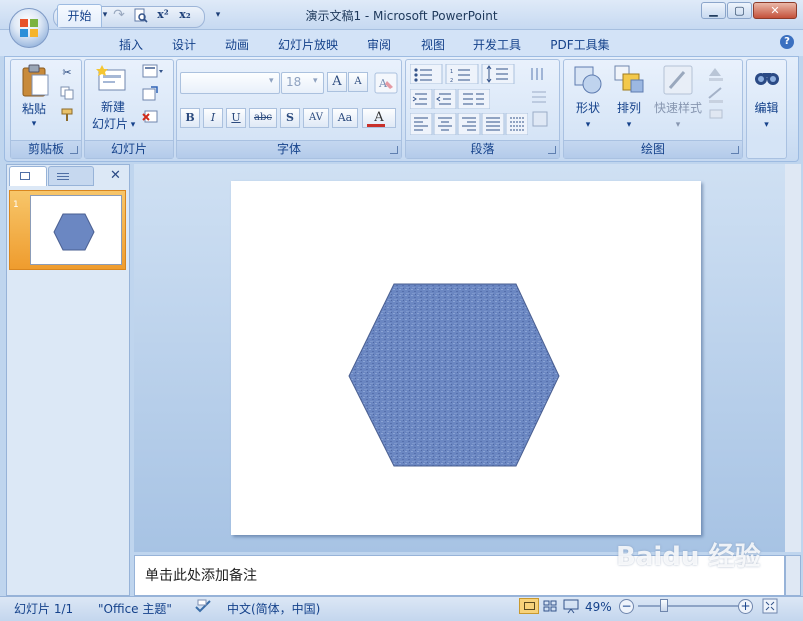 The image size is (803, 621). I want to click on paragraph-launcher-icon, so click(552, 150).